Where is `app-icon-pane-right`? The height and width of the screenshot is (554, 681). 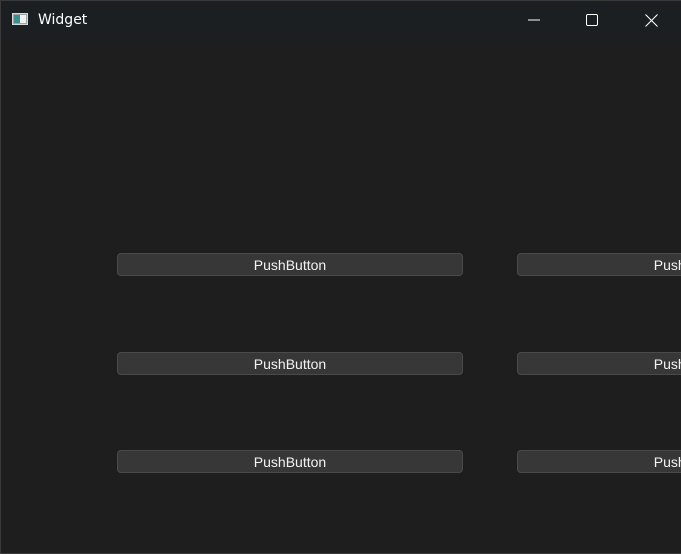
app-icon-pane-right is located at coordinates (23, 19).